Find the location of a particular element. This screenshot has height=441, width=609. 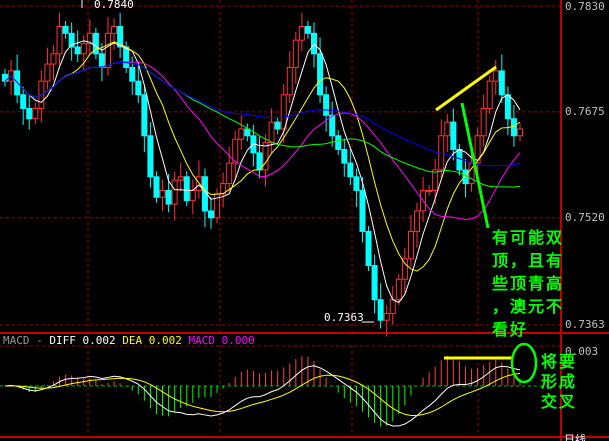

annotation-double-top: 有可能双 顶，且有 些顶青高 ，澳元不 看好 is located at coordinates (532, 283).